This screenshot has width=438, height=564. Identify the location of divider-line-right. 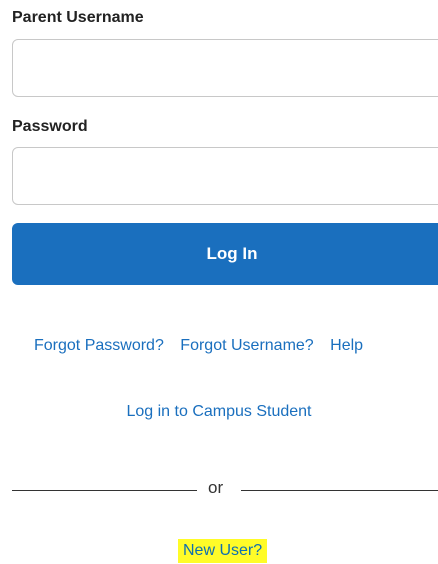
(339, 490).